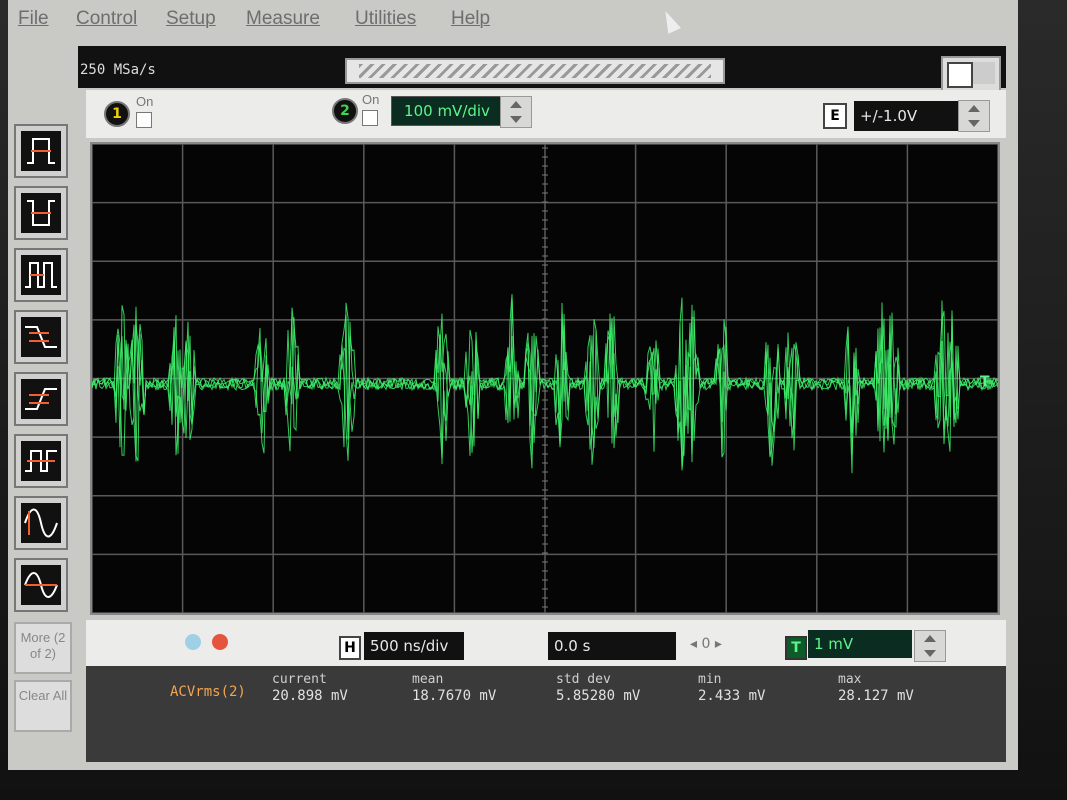 The width and height of the screenshot is (1067, 800). I want to click on fall-time-tool, so click(41, 337).